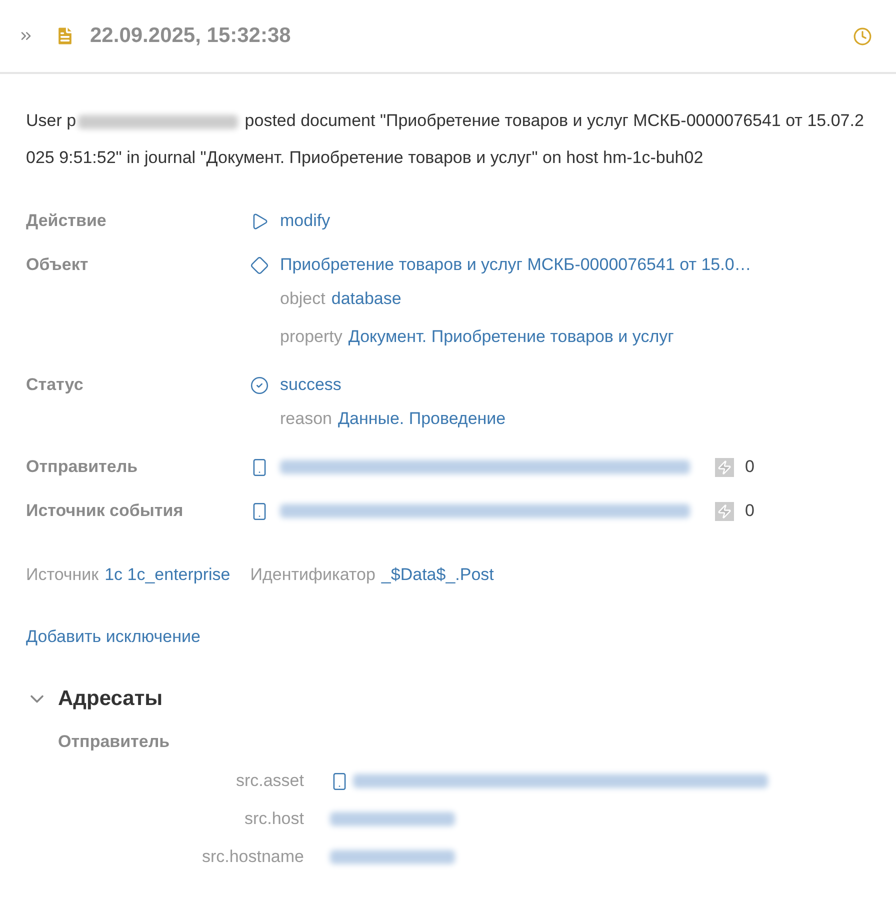  I want to click on field-value-link: modify, so click(305, 221).